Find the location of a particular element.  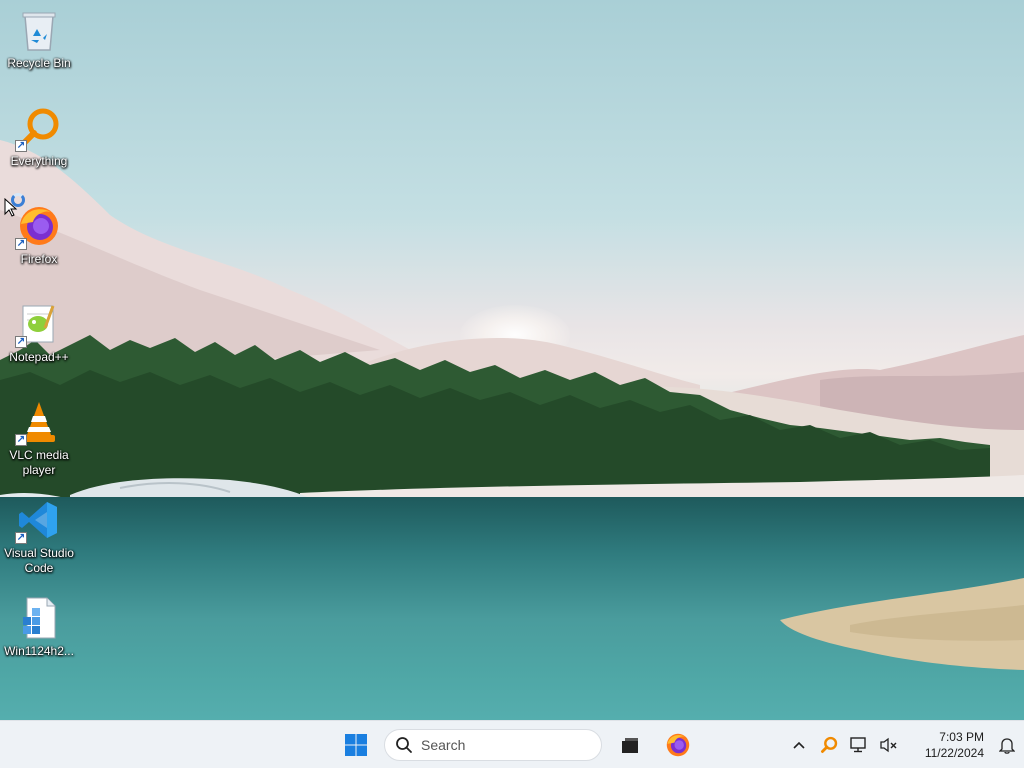

start-icon is located at coordinates (356, 745).